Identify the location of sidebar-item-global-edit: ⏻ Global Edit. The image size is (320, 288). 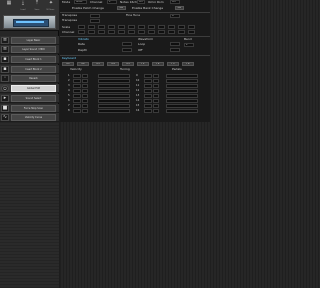
(29, 88).